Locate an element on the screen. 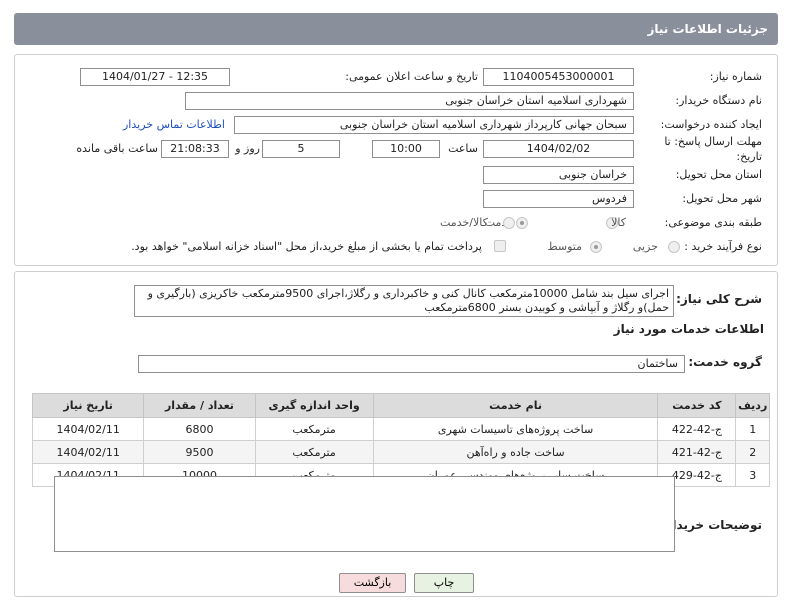 The height and width of the screenshot is (610, 788). deadline-date-field: 1404/02/02 is located at coordinates (558, 149).